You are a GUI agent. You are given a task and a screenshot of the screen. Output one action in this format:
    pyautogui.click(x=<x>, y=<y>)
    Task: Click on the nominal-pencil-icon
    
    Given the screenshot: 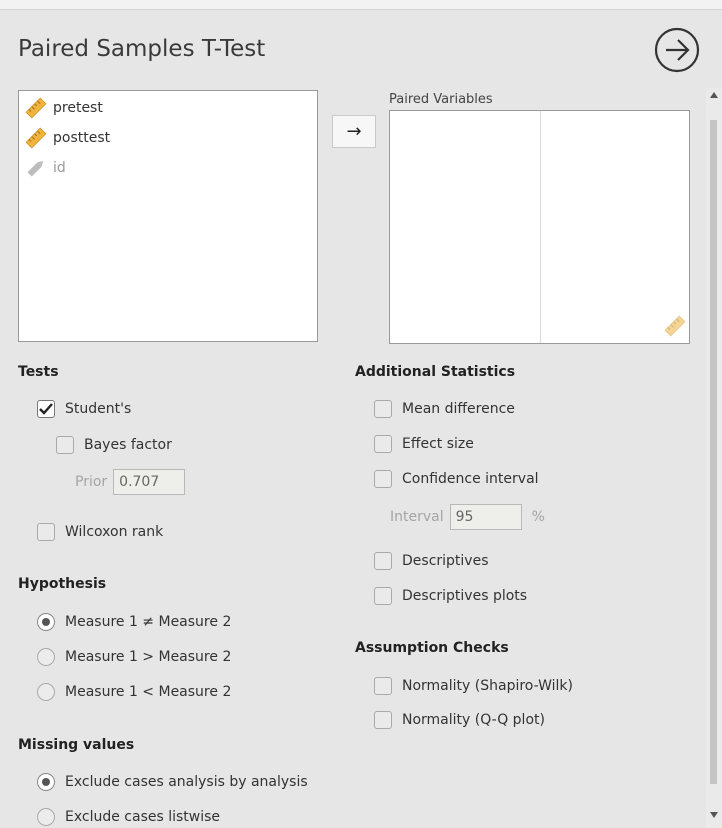 What is the action you would take?
    pyautogui.click(x=35, y=168)
    